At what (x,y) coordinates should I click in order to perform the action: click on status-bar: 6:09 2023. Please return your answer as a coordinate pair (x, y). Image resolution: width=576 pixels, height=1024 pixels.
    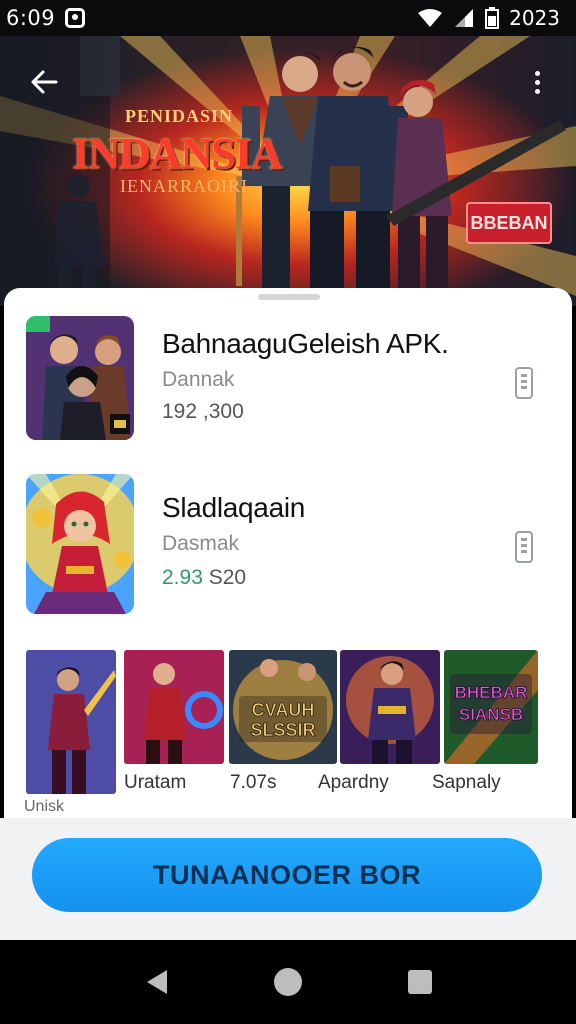
    Looking at the image, I should click on (288, 18).